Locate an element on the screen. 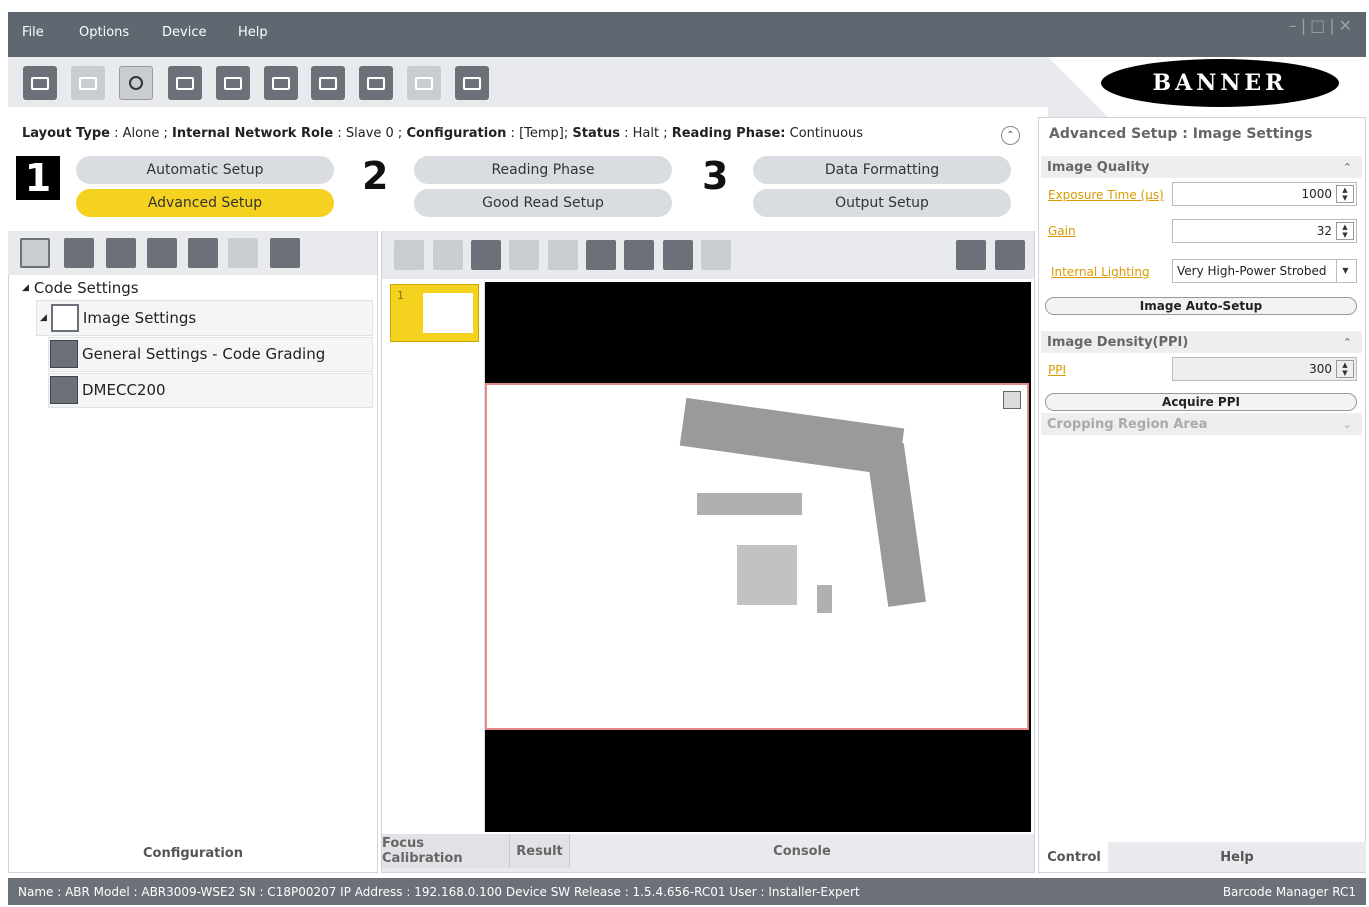 Image resolution: width=1369 pixels, height=907 pixels. chevron-down-icon: ⌄ is located at coordinates (1347, 424).